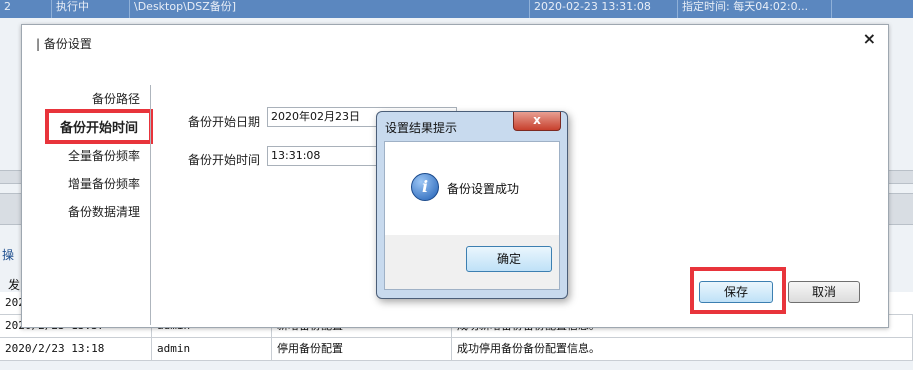  What do you see at coordinates (67, 44) in the screenshot?
I see `dialog-title-text: 备份设置` at bounding box center [67, 44].